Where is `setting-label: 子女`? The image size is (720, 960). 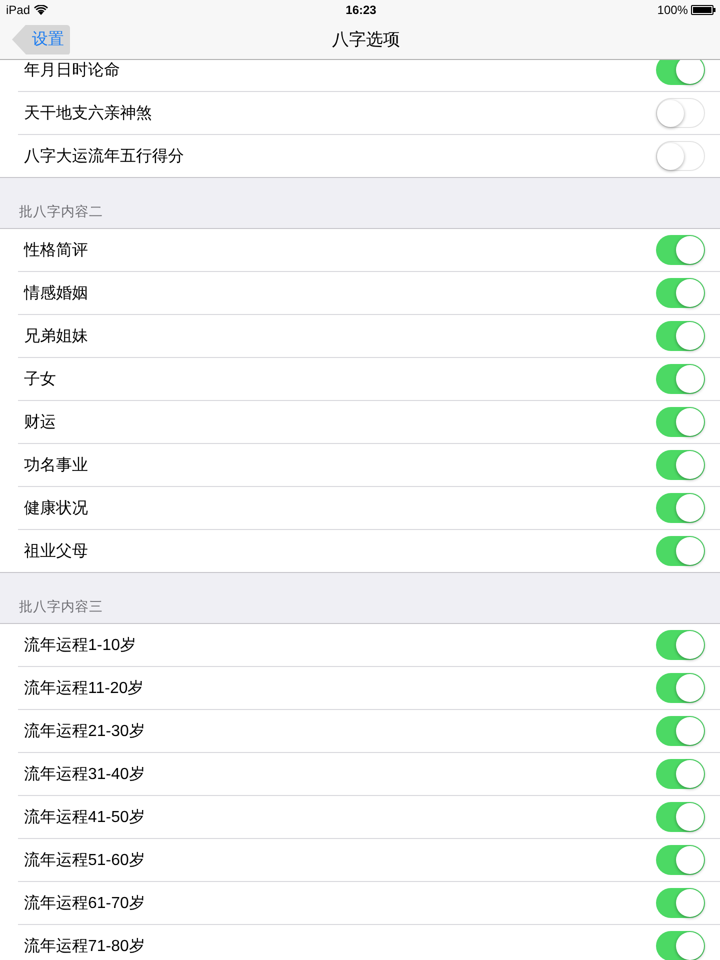 setting-label: 子女 is located at coordinates (40, 380).